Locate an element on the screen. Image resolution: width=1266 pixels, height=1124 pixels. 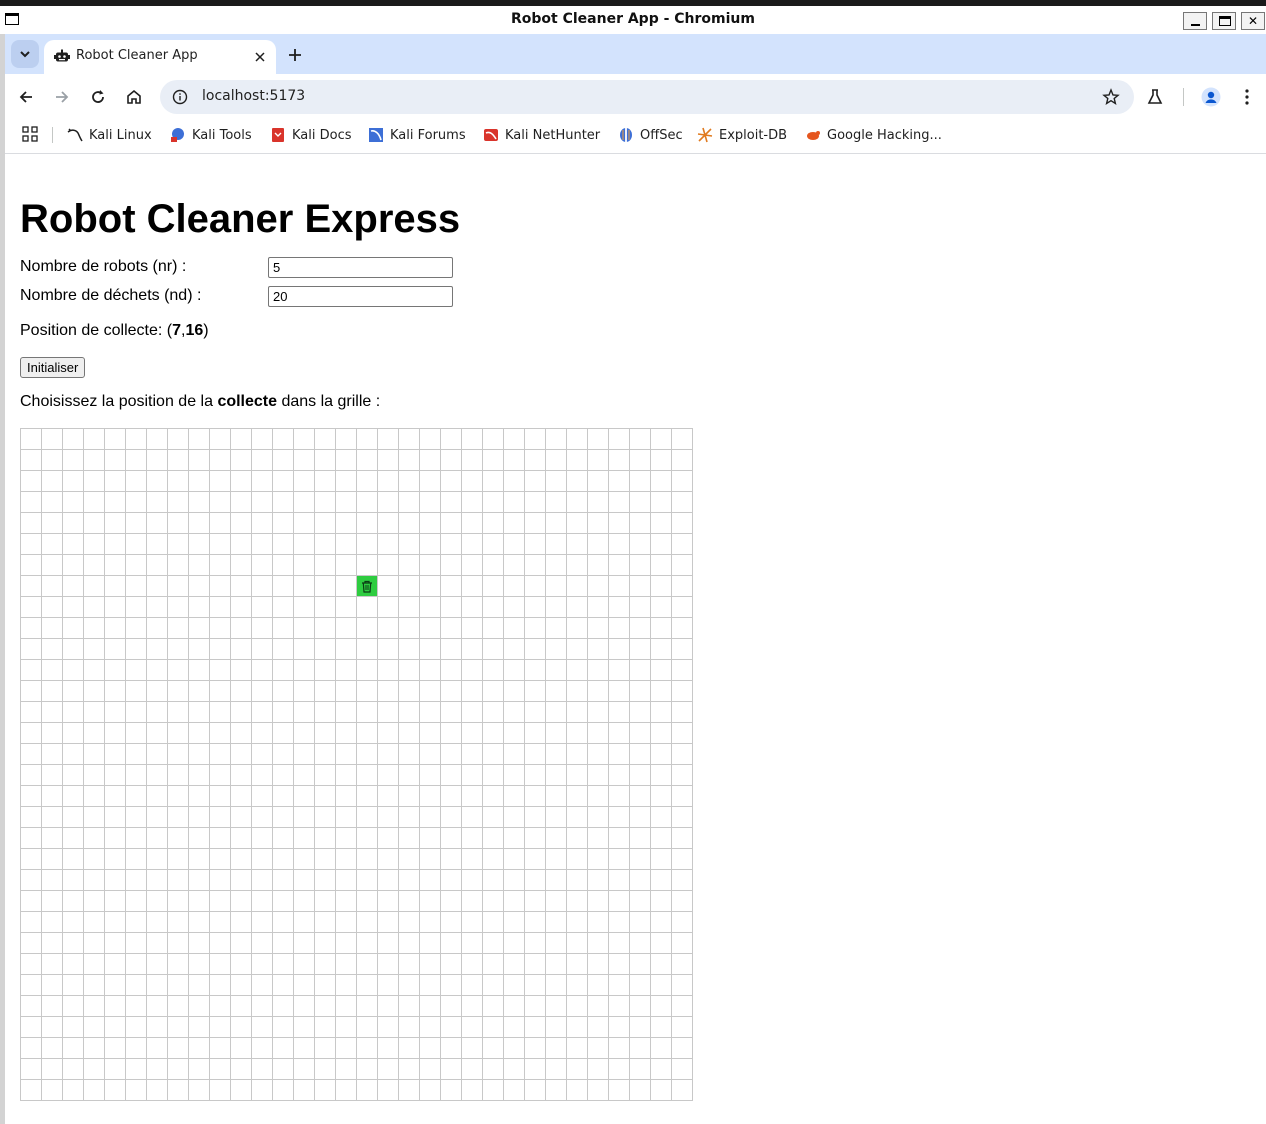
tab-robot-cleaner-app: Robot Cleaner App is located at coordinates (160, 57).